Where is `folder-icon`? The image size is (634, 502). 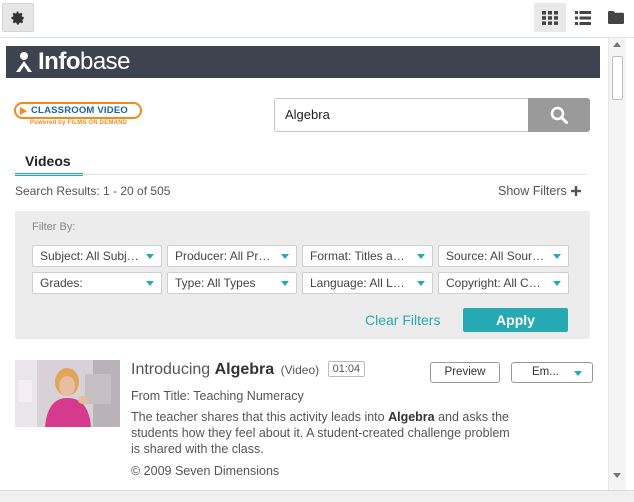
folder-icon is located at coordinates (616, 17).